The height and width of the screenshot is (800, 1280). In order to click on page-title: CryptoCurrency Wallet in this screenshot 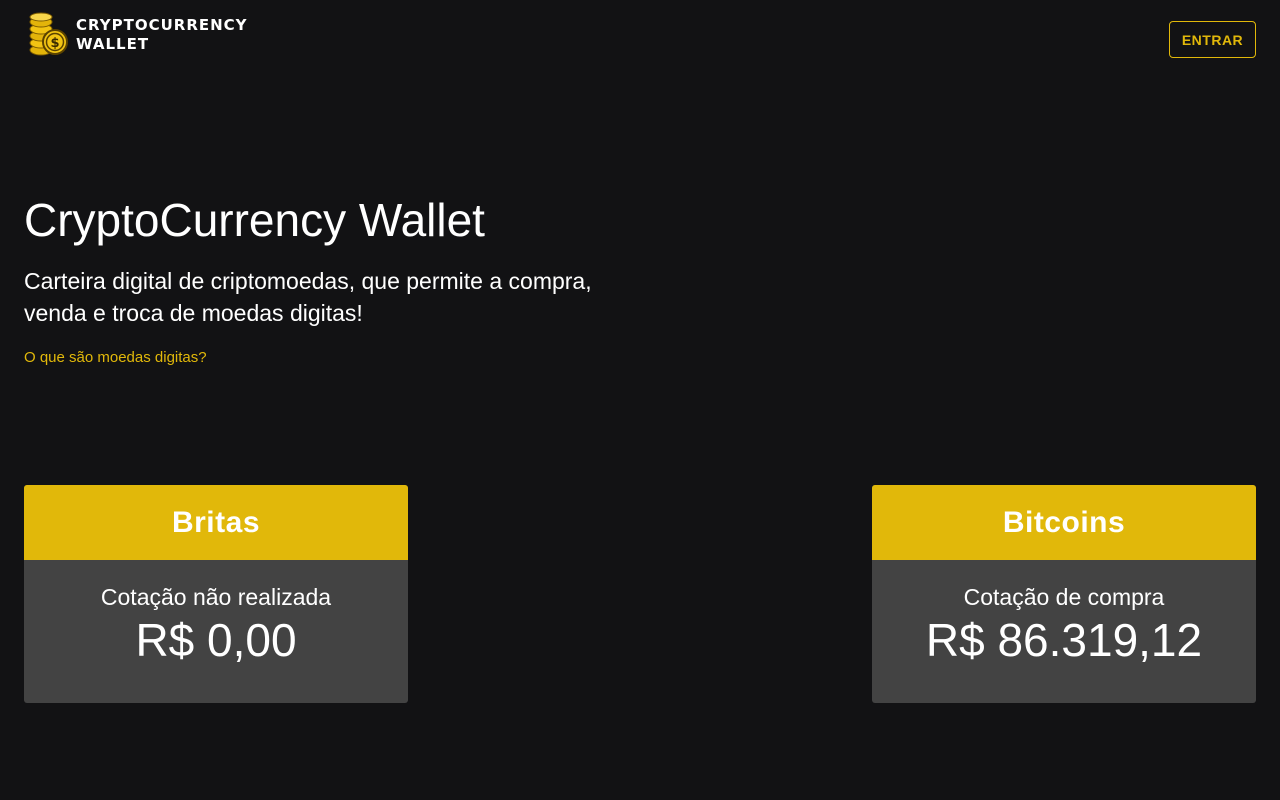, I will do `click(254, 220)`.